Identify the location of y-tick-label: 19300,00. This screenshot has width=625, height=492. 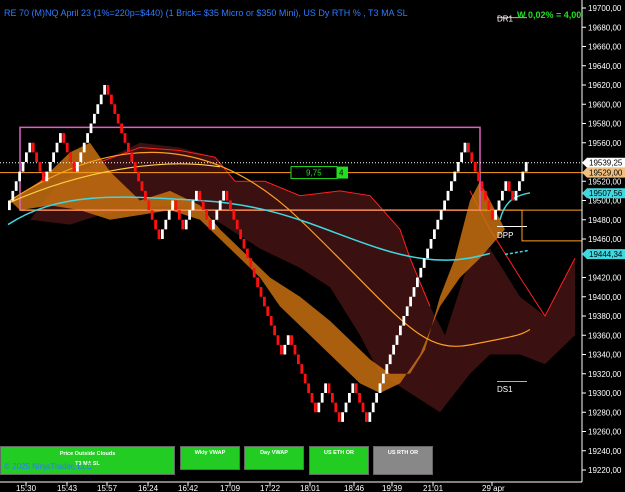
(605, 393).